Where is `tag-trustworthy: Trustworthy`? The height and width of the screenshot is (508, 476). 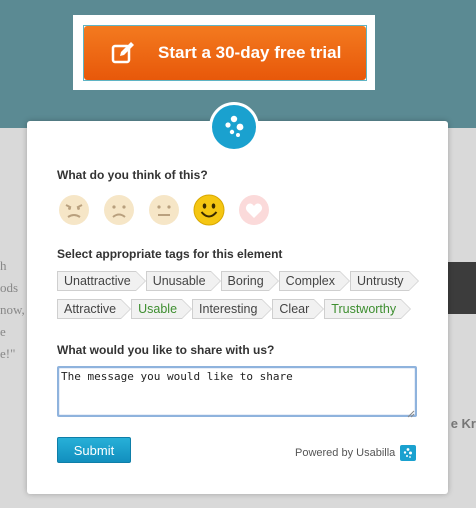
tag-trustworthy: Trustworthy is located at coordinates (367, 309).